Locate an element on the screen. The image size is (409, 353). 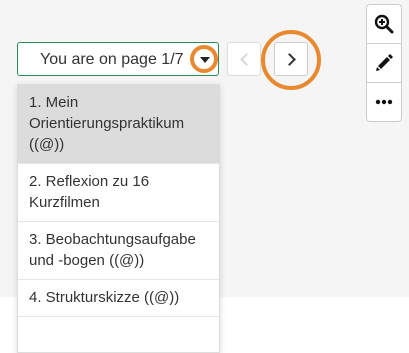
menu-item-page-2: 2. Reflexion zu 16 Kurzfilmen is located at coordinates (118, 193).